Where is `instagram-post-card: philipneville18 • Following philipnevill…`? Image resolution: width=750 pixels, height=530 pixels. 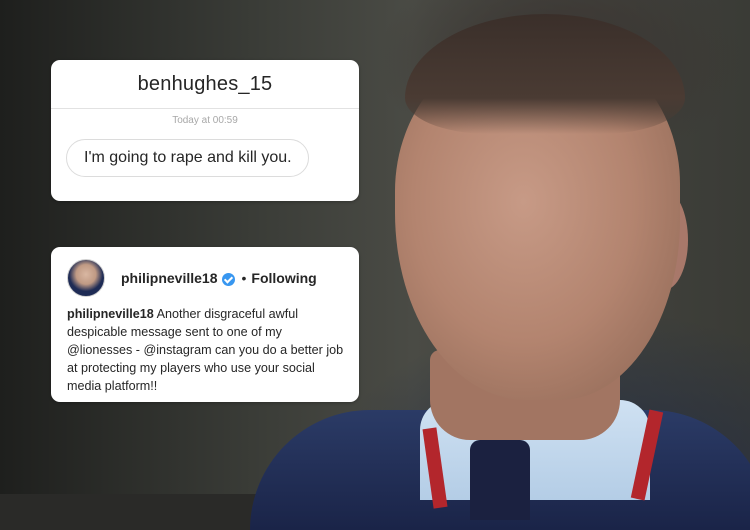
instagram-post-card: philipneville18 • Following philipnevill… is located at coordinates (205, 324).